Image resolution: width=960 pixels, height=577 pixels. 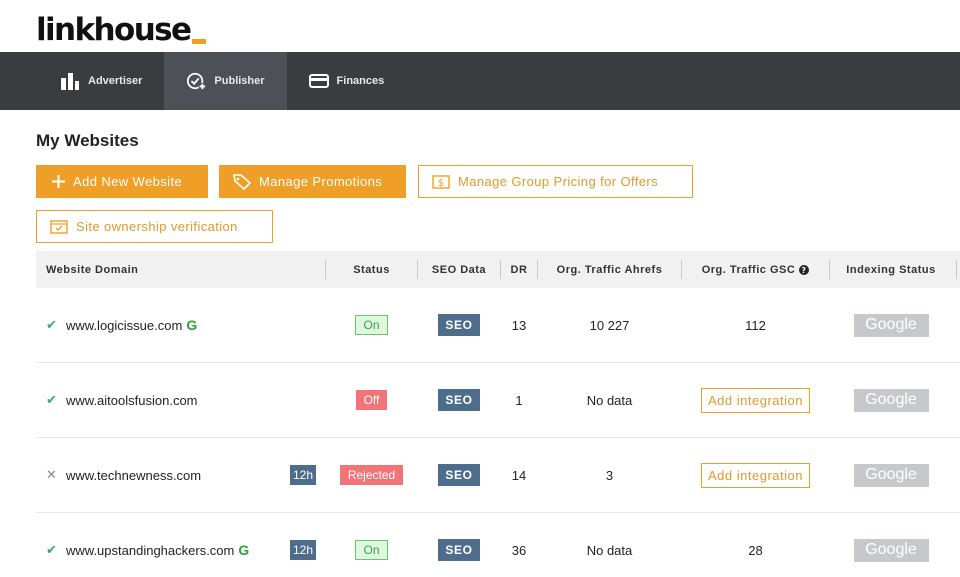 I want to click on status-badge: Off, so click(x=371, y=400).